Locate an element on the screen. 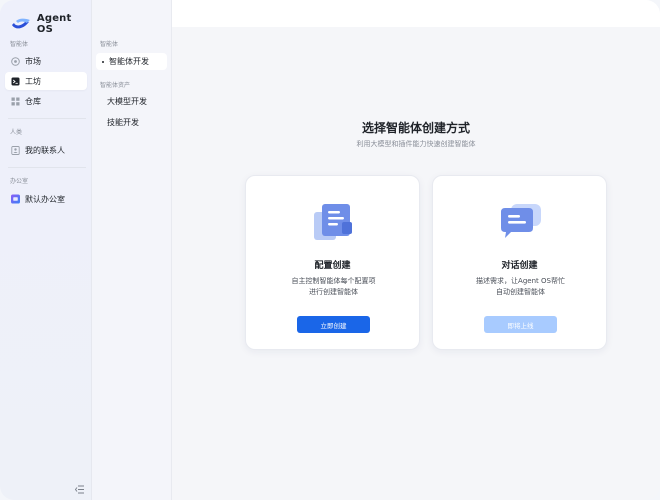  card-description-line: 自主控制智能体每个配置项 is located at coordinates (333, 281).